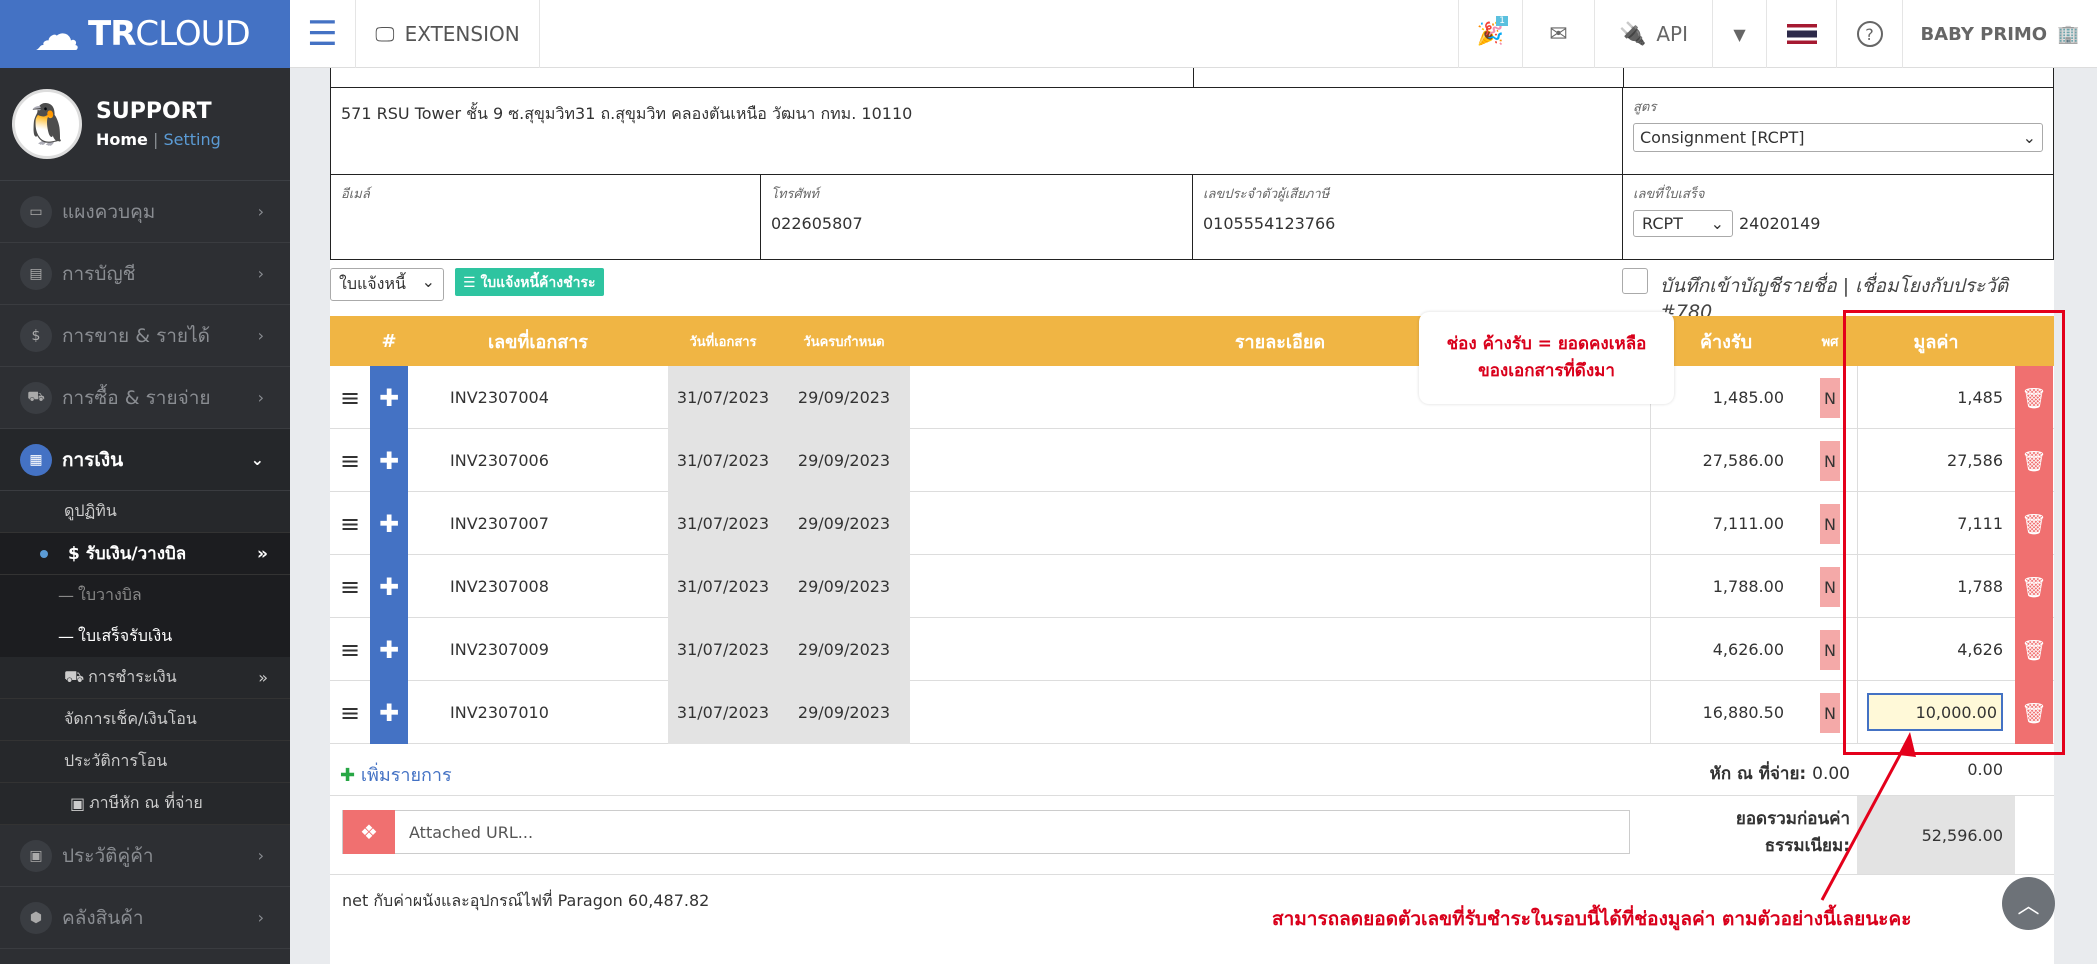 The height and width of the screenshot is (964, 2097). What do you see at coordinates (1868, 816) in the screenshot?
I see `annotation-arrow` at bounding box center [1868, 816].